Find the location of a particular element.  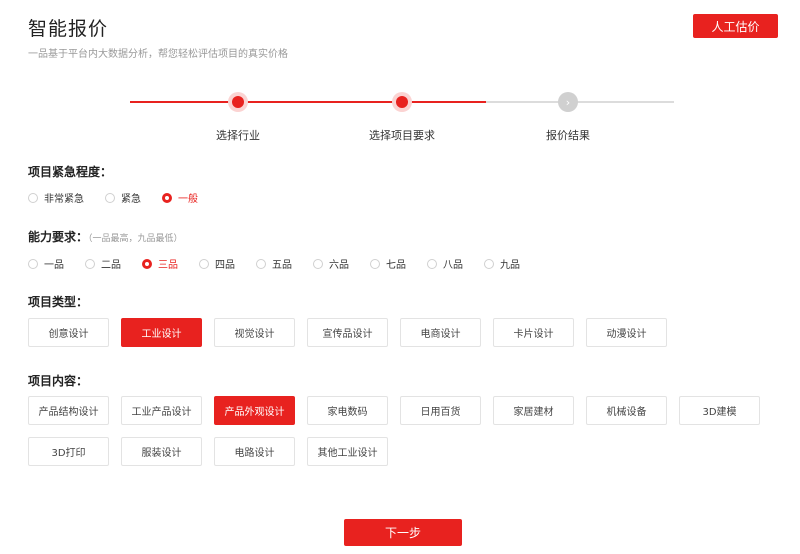

project-type-chip: 视觉设计 is located at coordinates (254, 332).